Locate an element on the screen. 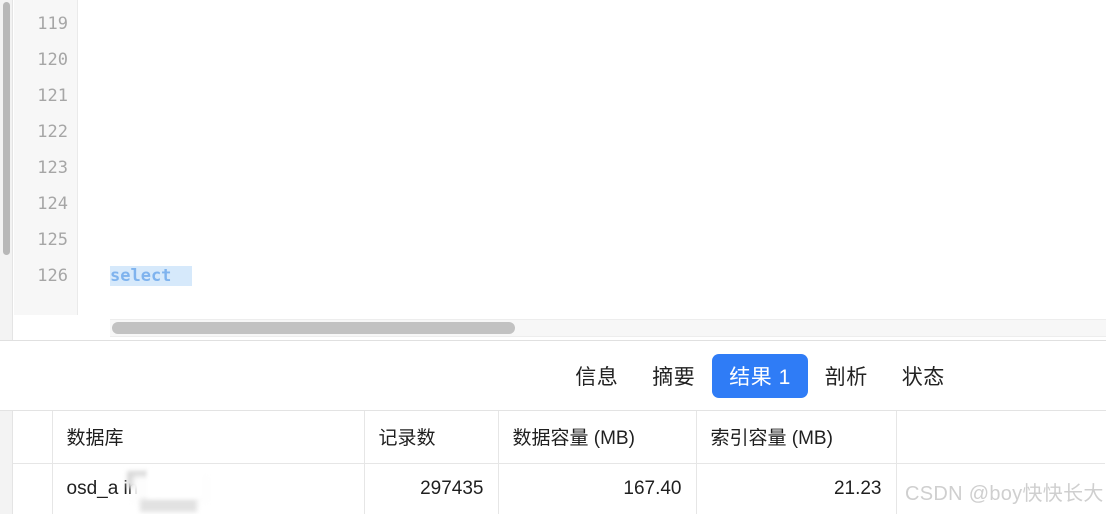 This screenshot has width=1106, height=514. csdn-watermark: CSDN @boy快快长大 is located at coordinates (1004, 494).